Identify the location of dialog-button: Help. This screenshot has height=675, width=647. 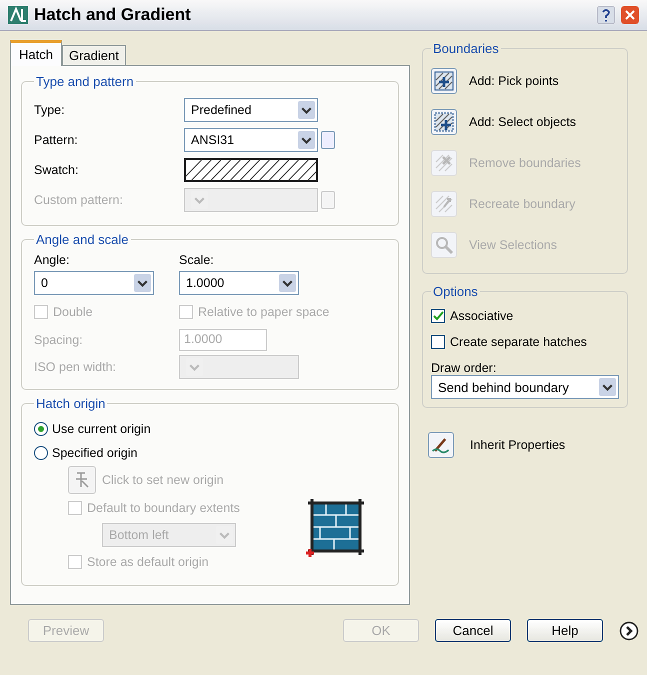
(565, 630).